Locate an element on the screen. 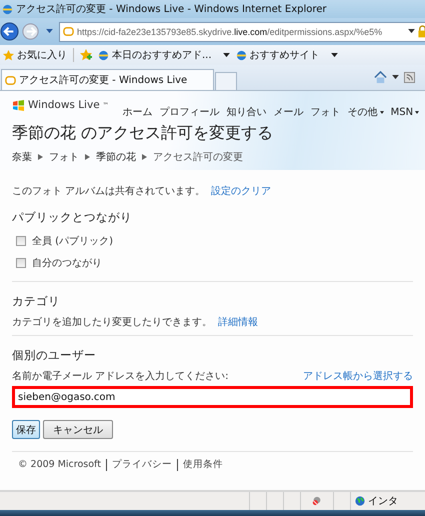 The height and width of the screenshot is (516, 425). nav-link: フォト is located at coordinates (325, 109).